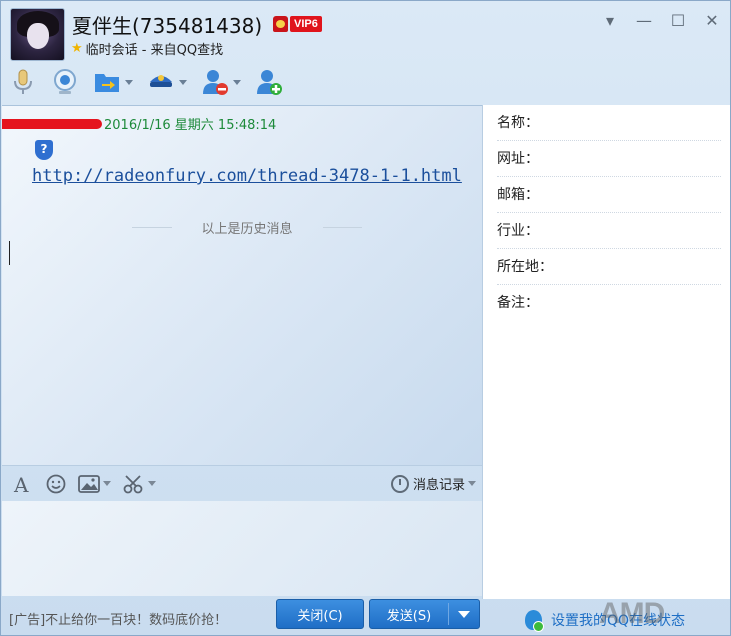 Image resolution: width=731 pixels, height=636 pixels. What do you see at coordinates (399, 483) in the screenshot?
I see `clock-icon` at bounding box center [399, 483].